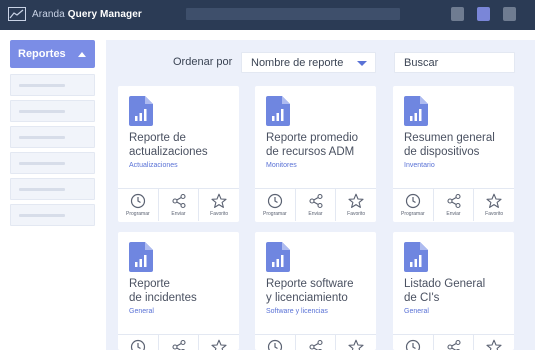 The height and width of the screenshot is (350, 535). I want to click on report-title-line-1: Reporte, so click(149, 284).